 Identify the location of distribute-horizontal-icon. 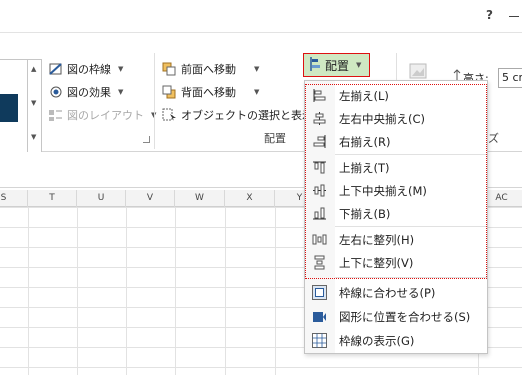
(319, 239).